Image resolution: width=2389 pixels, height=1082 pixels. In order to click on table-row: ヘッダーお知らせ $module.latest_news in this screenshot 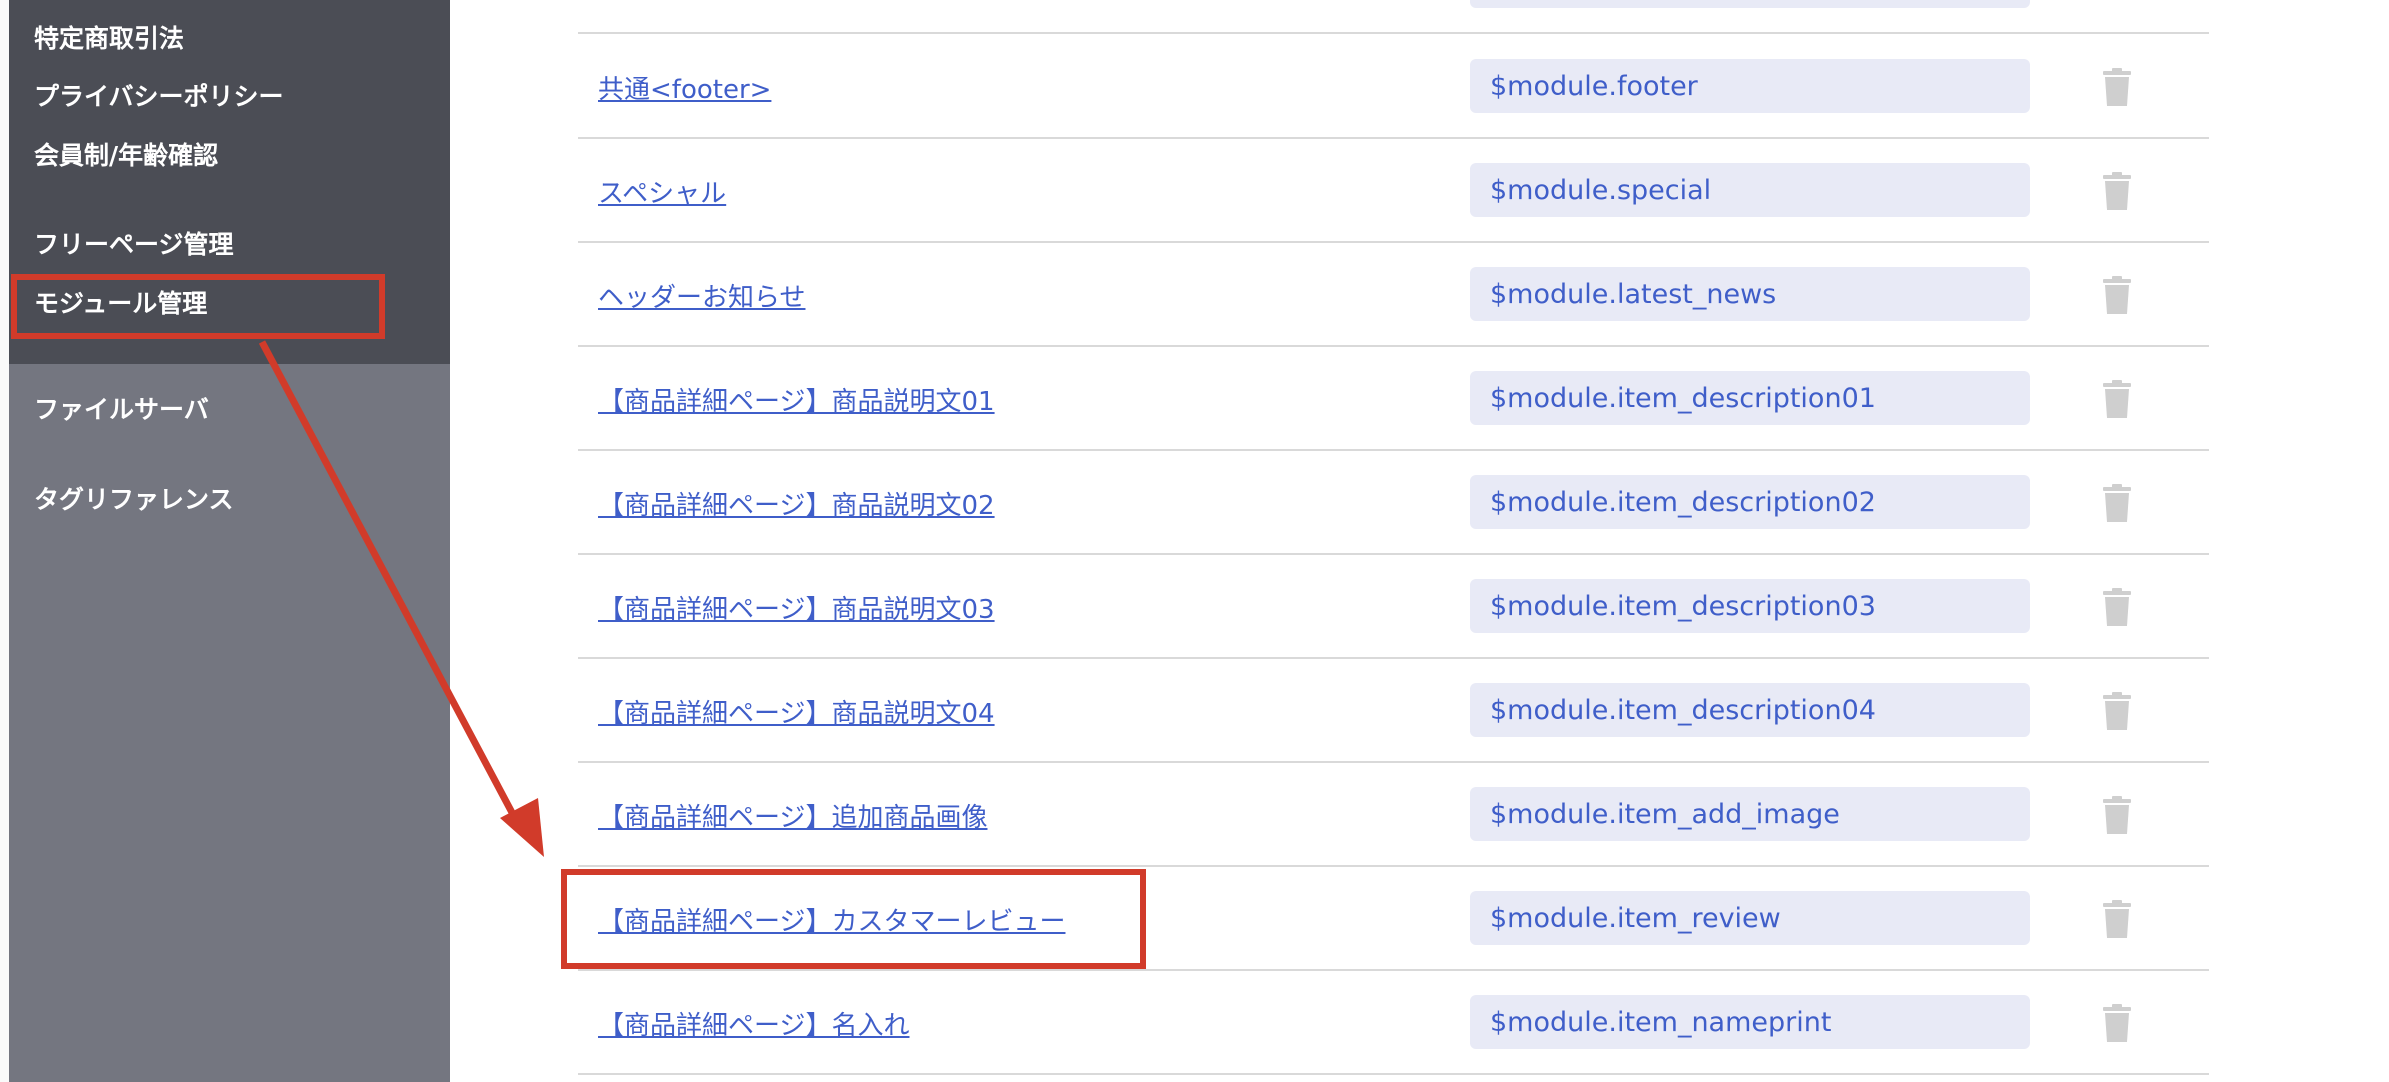, I will do `click(1393, 295)`.